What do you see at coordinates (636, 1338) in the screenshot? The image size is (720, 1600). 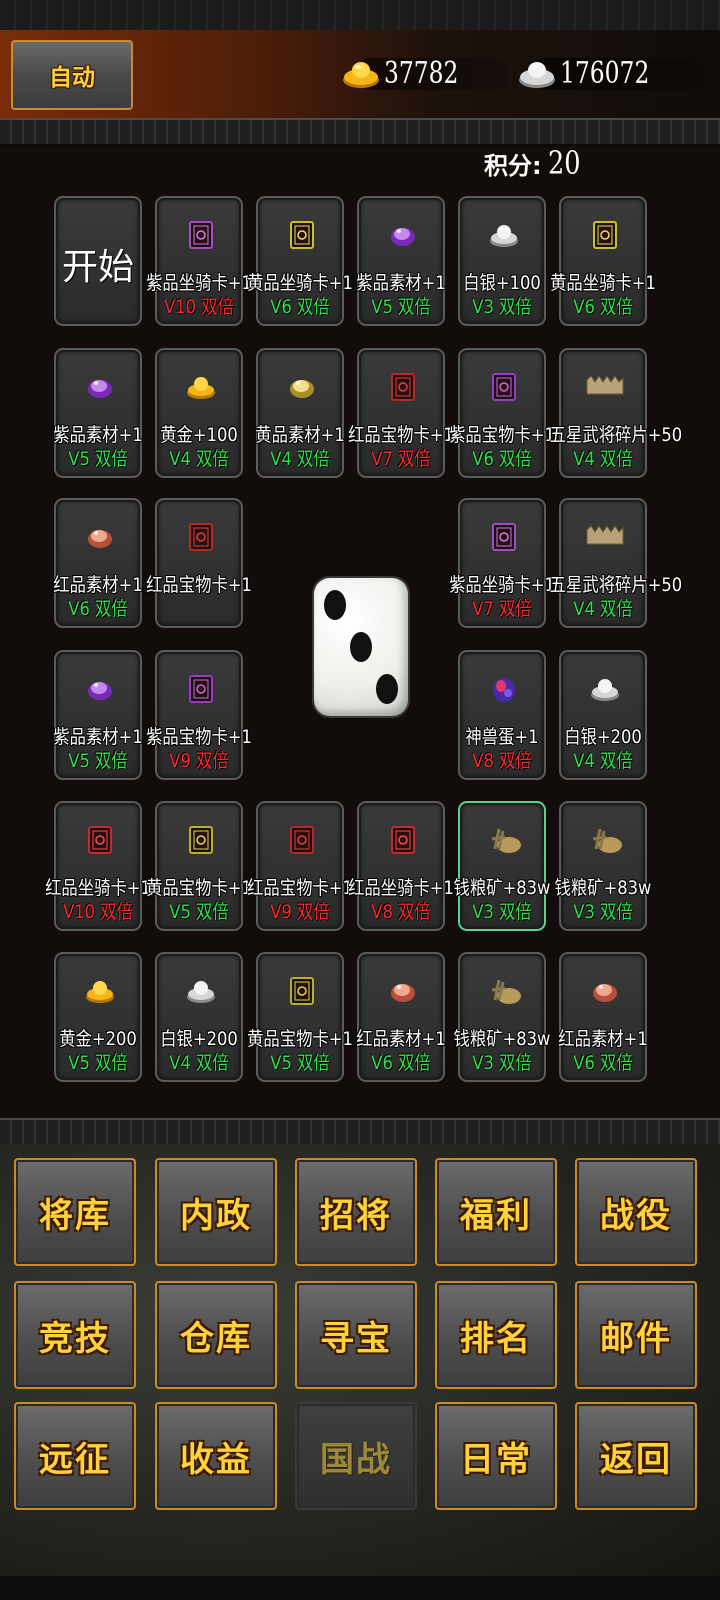 I see `menu-button-label: 邮件` at bounding box center [636, 1338].